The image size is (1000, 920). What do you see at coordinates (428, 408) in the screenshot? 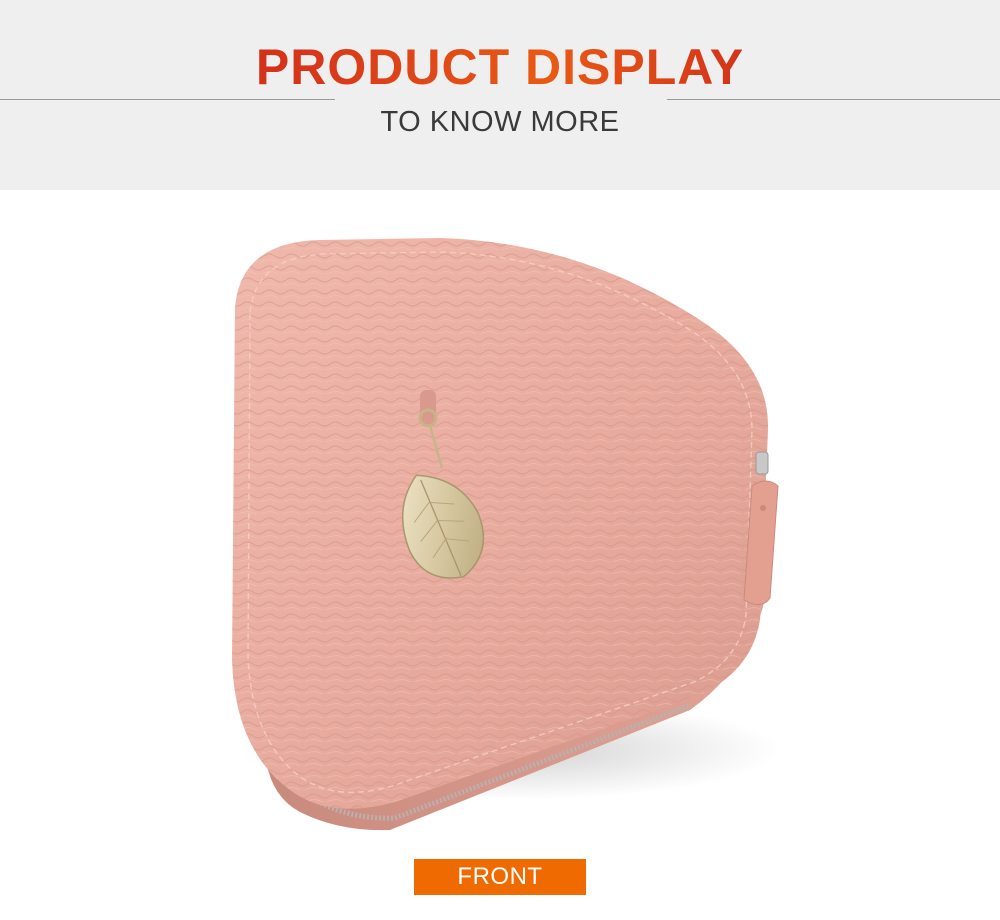
I see `charm-tab` at bounding box center [428, 408].